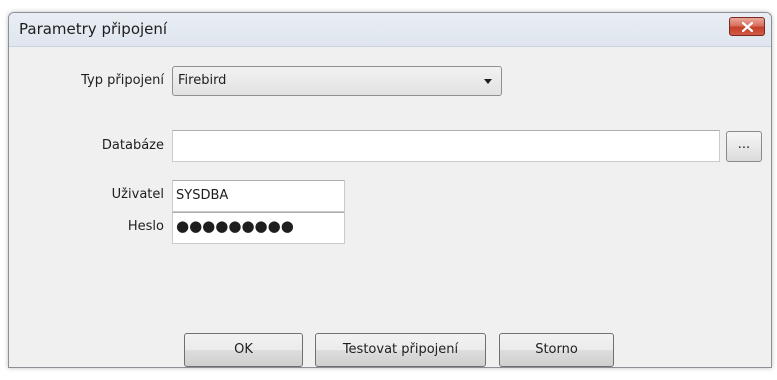 This screenshot has height=380, width=777. What do you see at coordinates (258, 196) in the screenshot?
I see `user-input: SYSDBA` at bounding box center [258, 196].